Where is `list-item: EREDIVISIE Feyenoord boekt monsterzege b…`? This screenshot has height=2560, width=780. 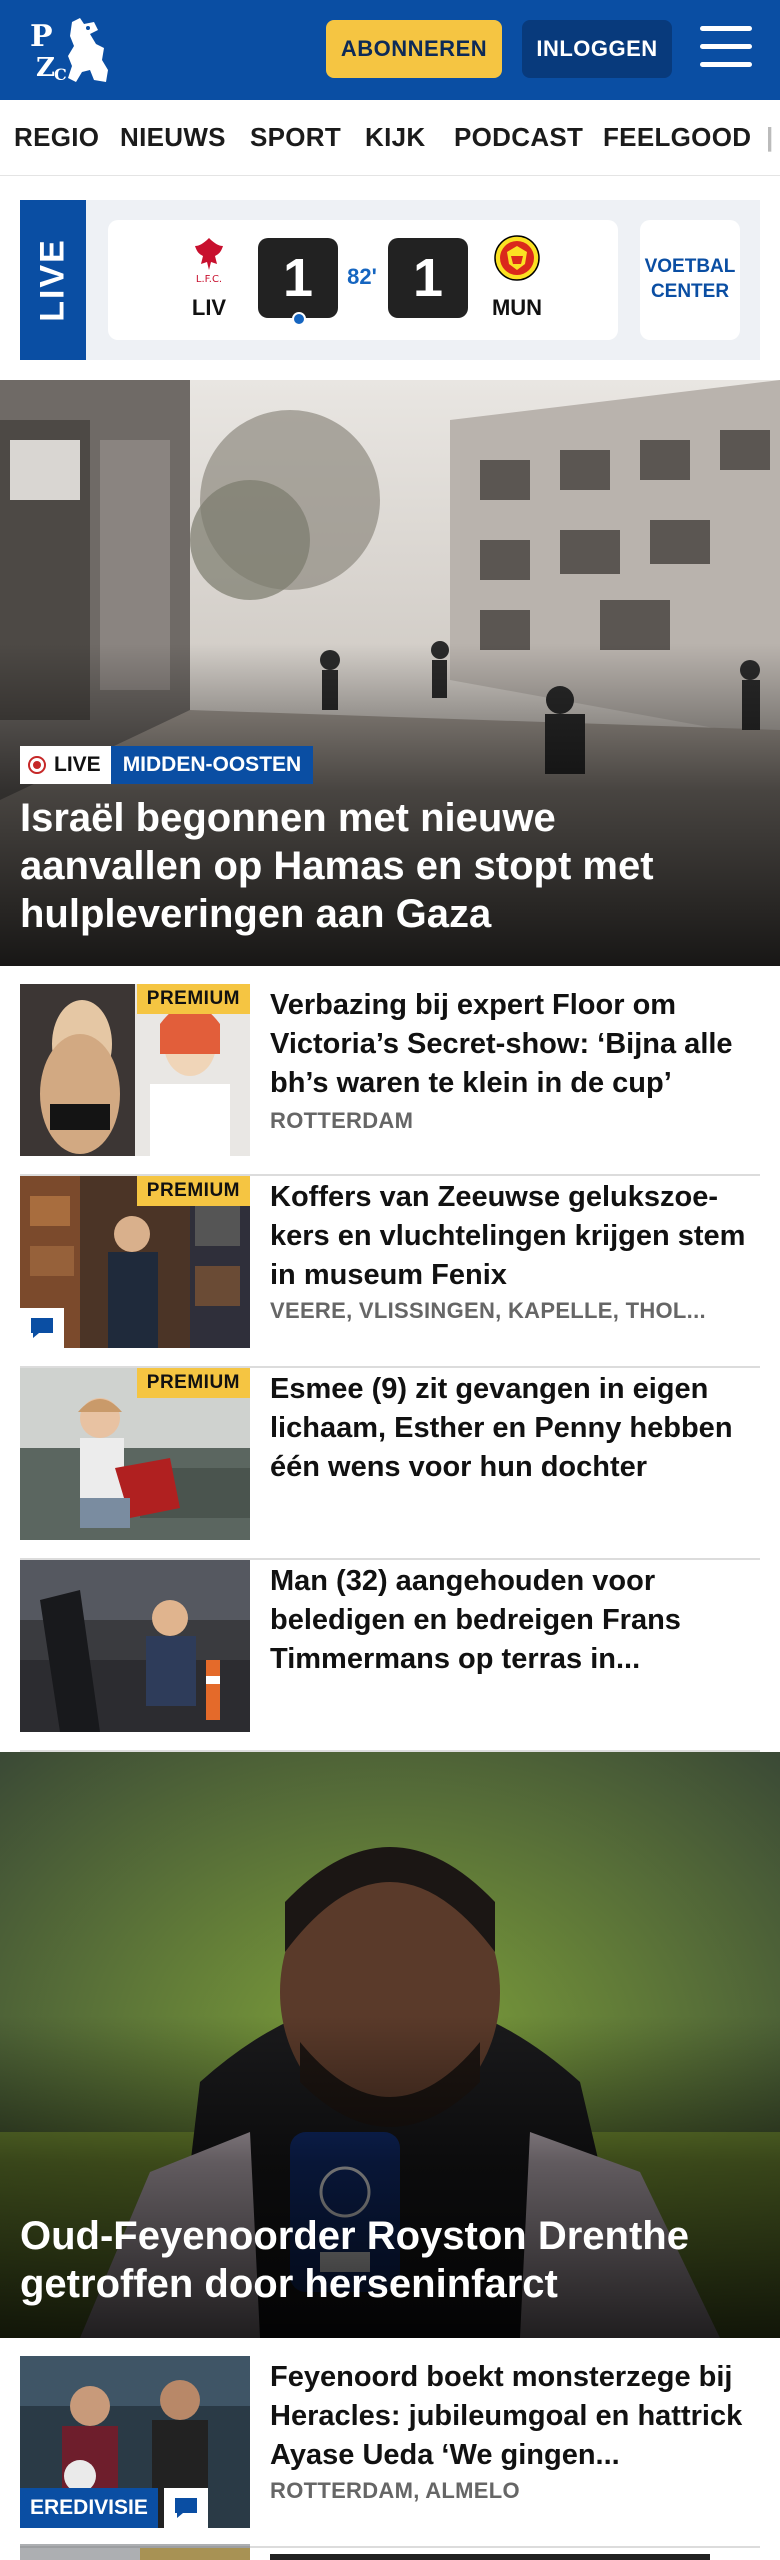 list-item: EREDIVISIE Feyenoord boekt monsterzege b… is located at coordinates (390, 2452).